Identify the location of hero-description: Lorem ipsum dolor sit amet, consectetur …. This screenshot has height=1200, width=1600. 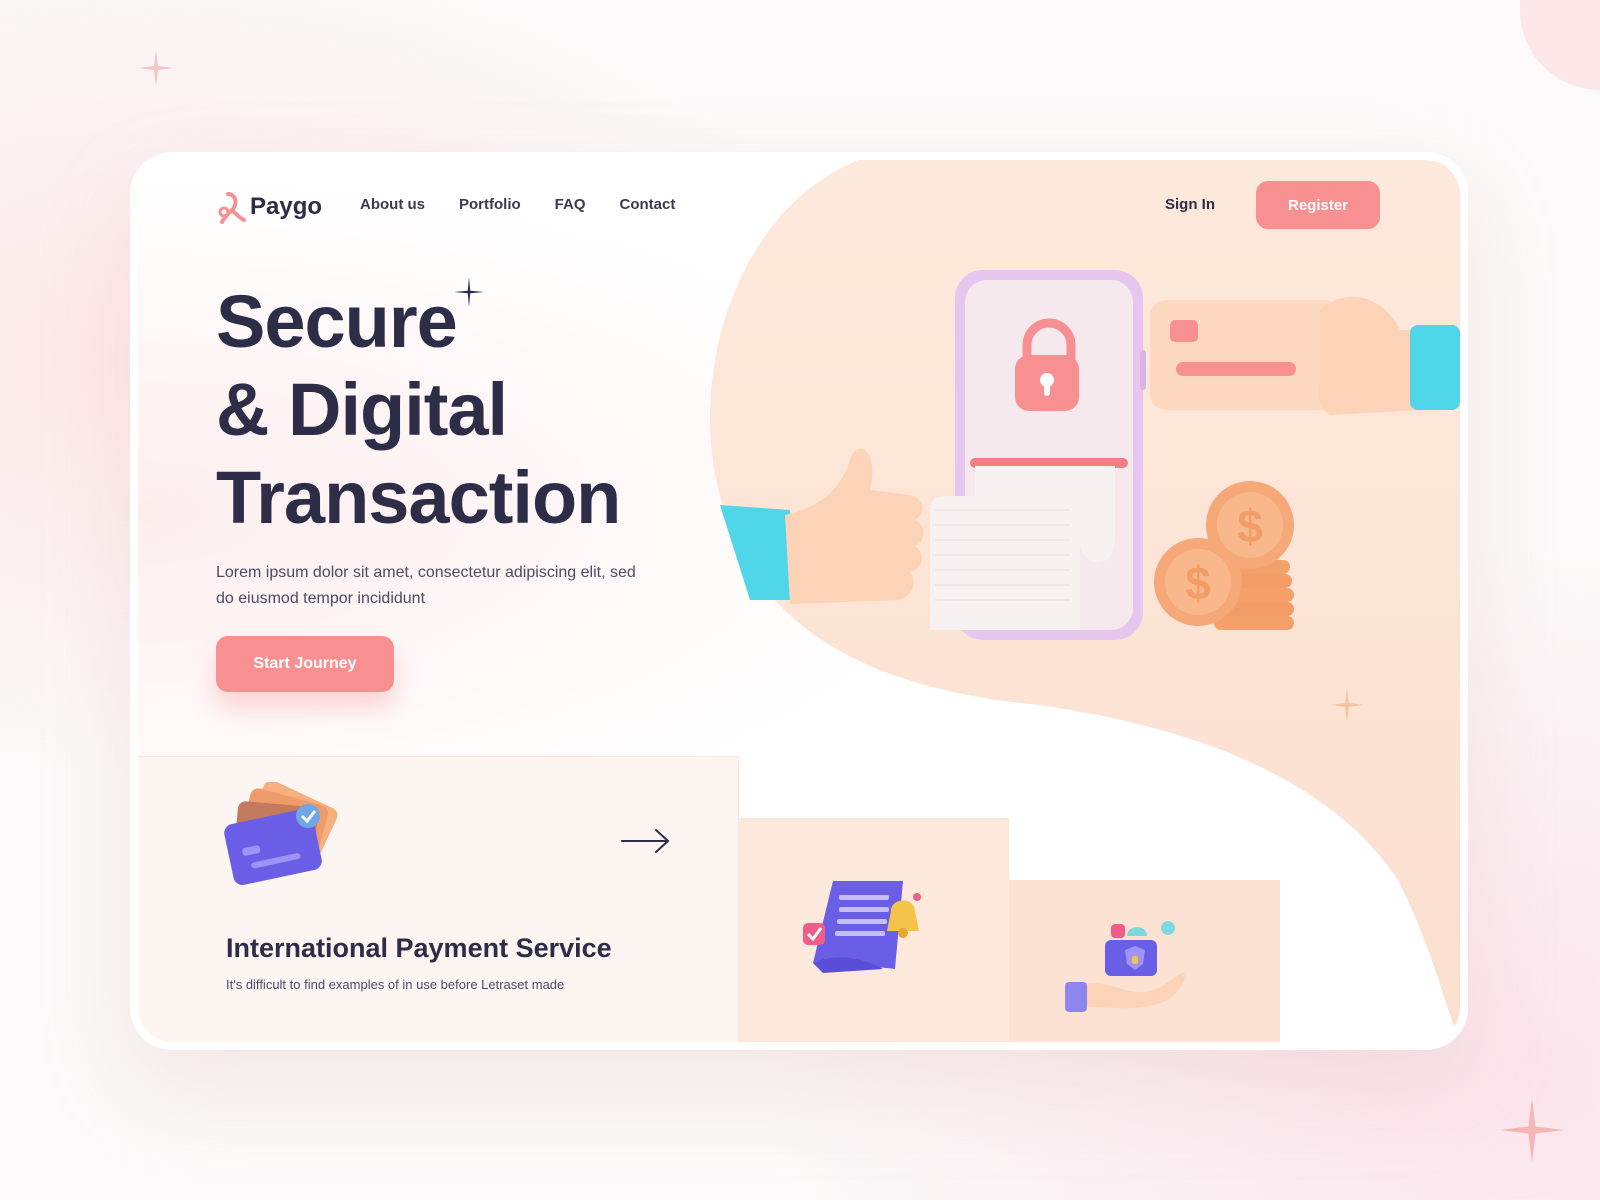
(426, 585).